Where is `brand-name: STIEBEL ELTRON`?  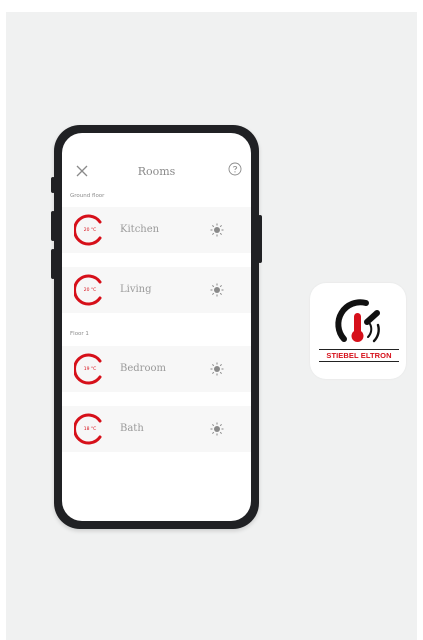
brand-name: STIEBEL ELTRON is located at coordinates (359, 355).